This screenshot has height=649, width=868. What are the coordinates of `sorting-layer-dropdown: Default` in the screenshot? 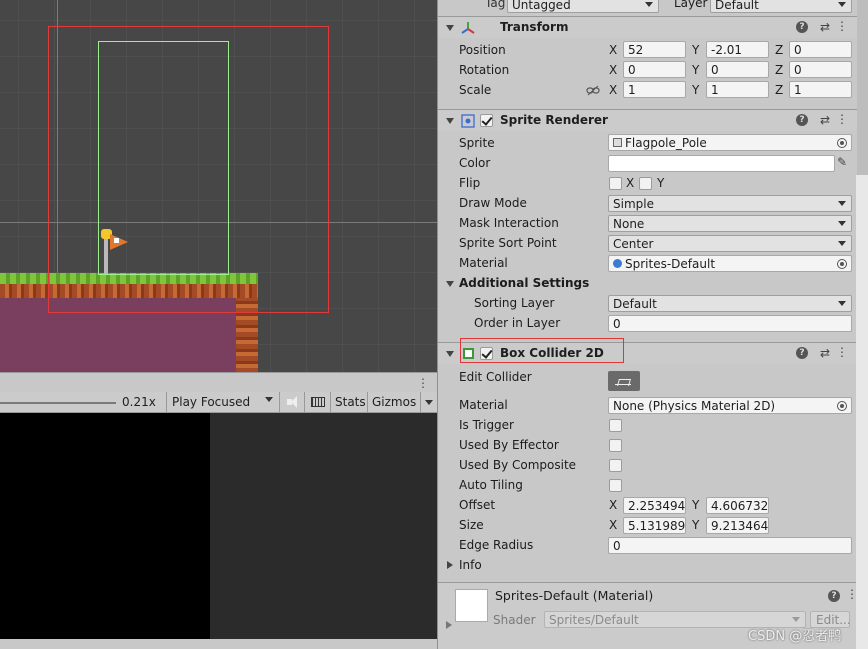 It's located at (730, 303).